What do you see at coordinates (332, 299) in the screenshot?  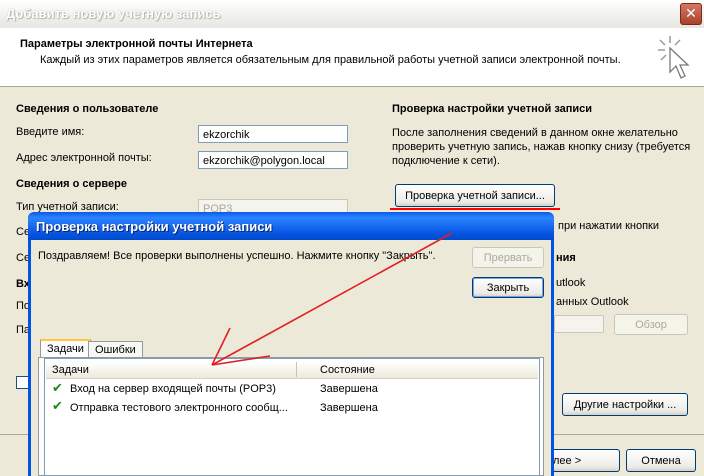 I see `annotation-arrow` at bounding box center [332, 299].